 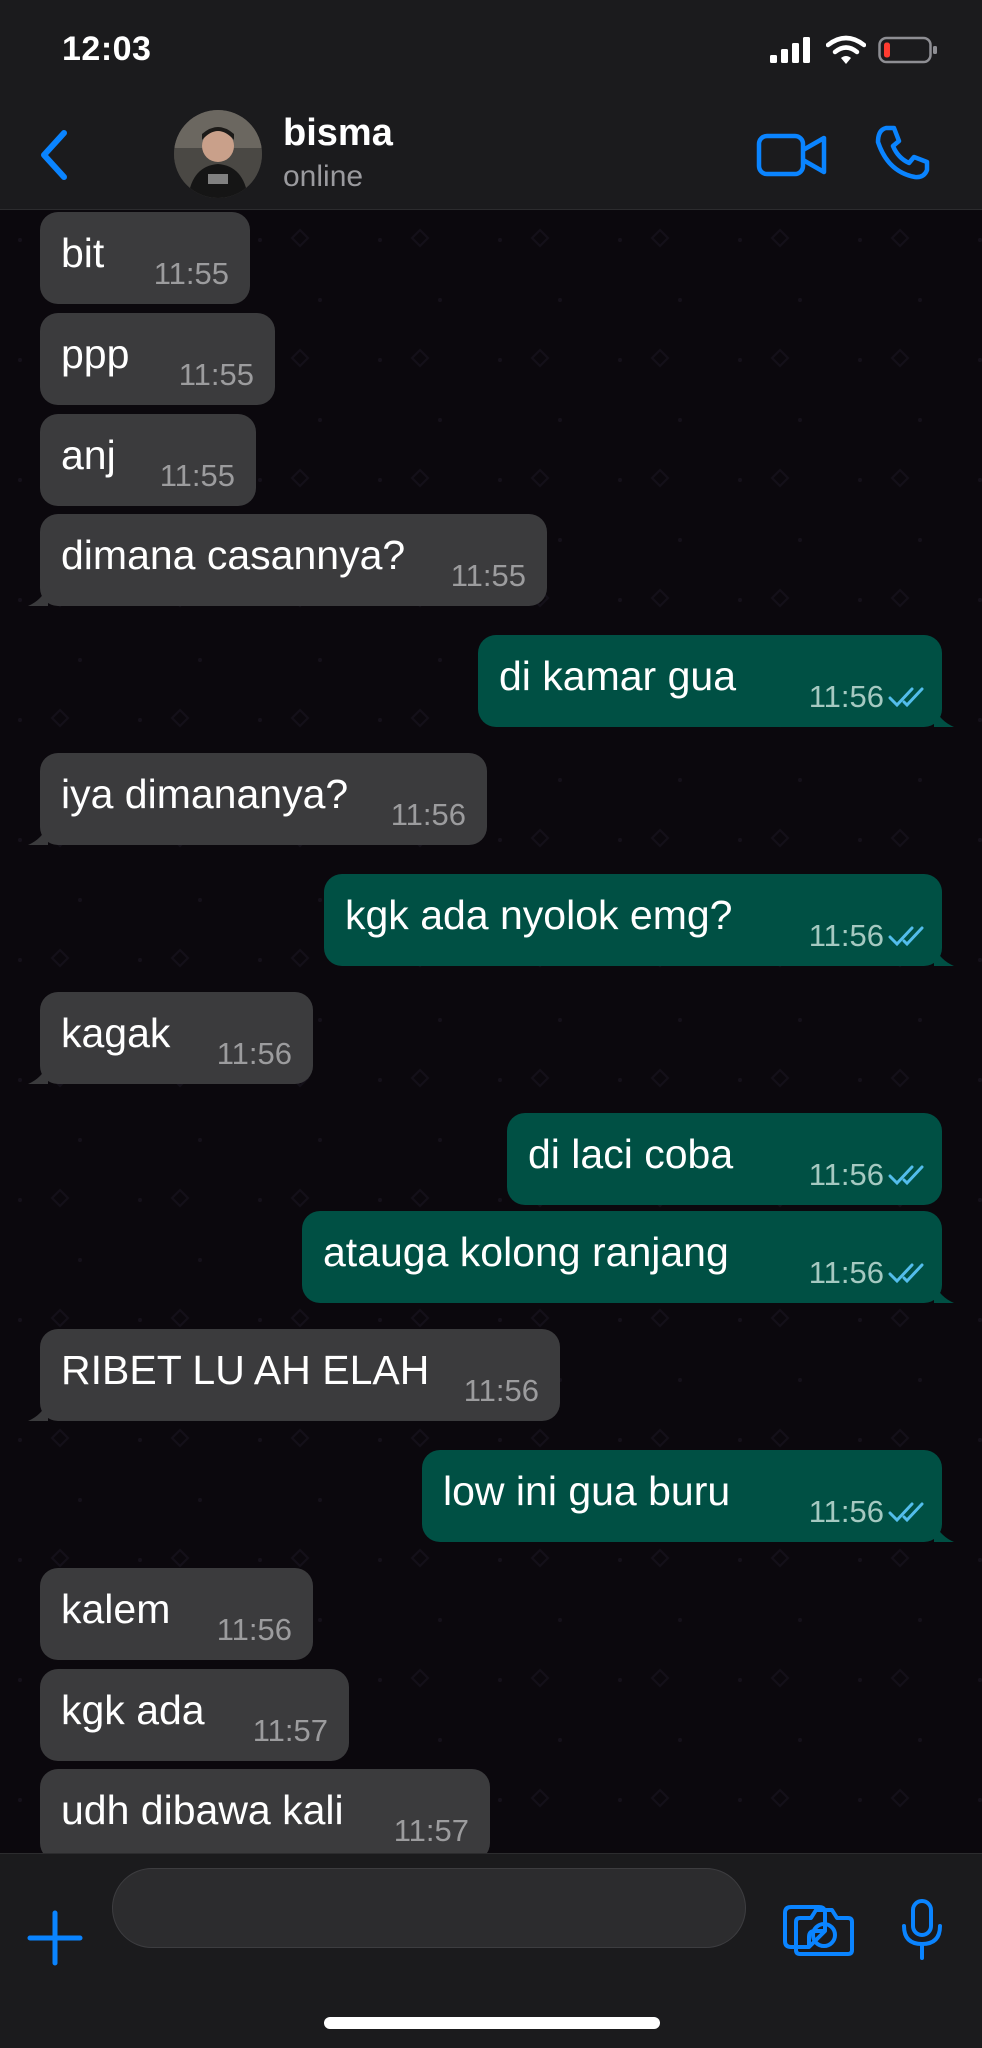 I want to click on video-call-icon, so click(x=792, y=155).